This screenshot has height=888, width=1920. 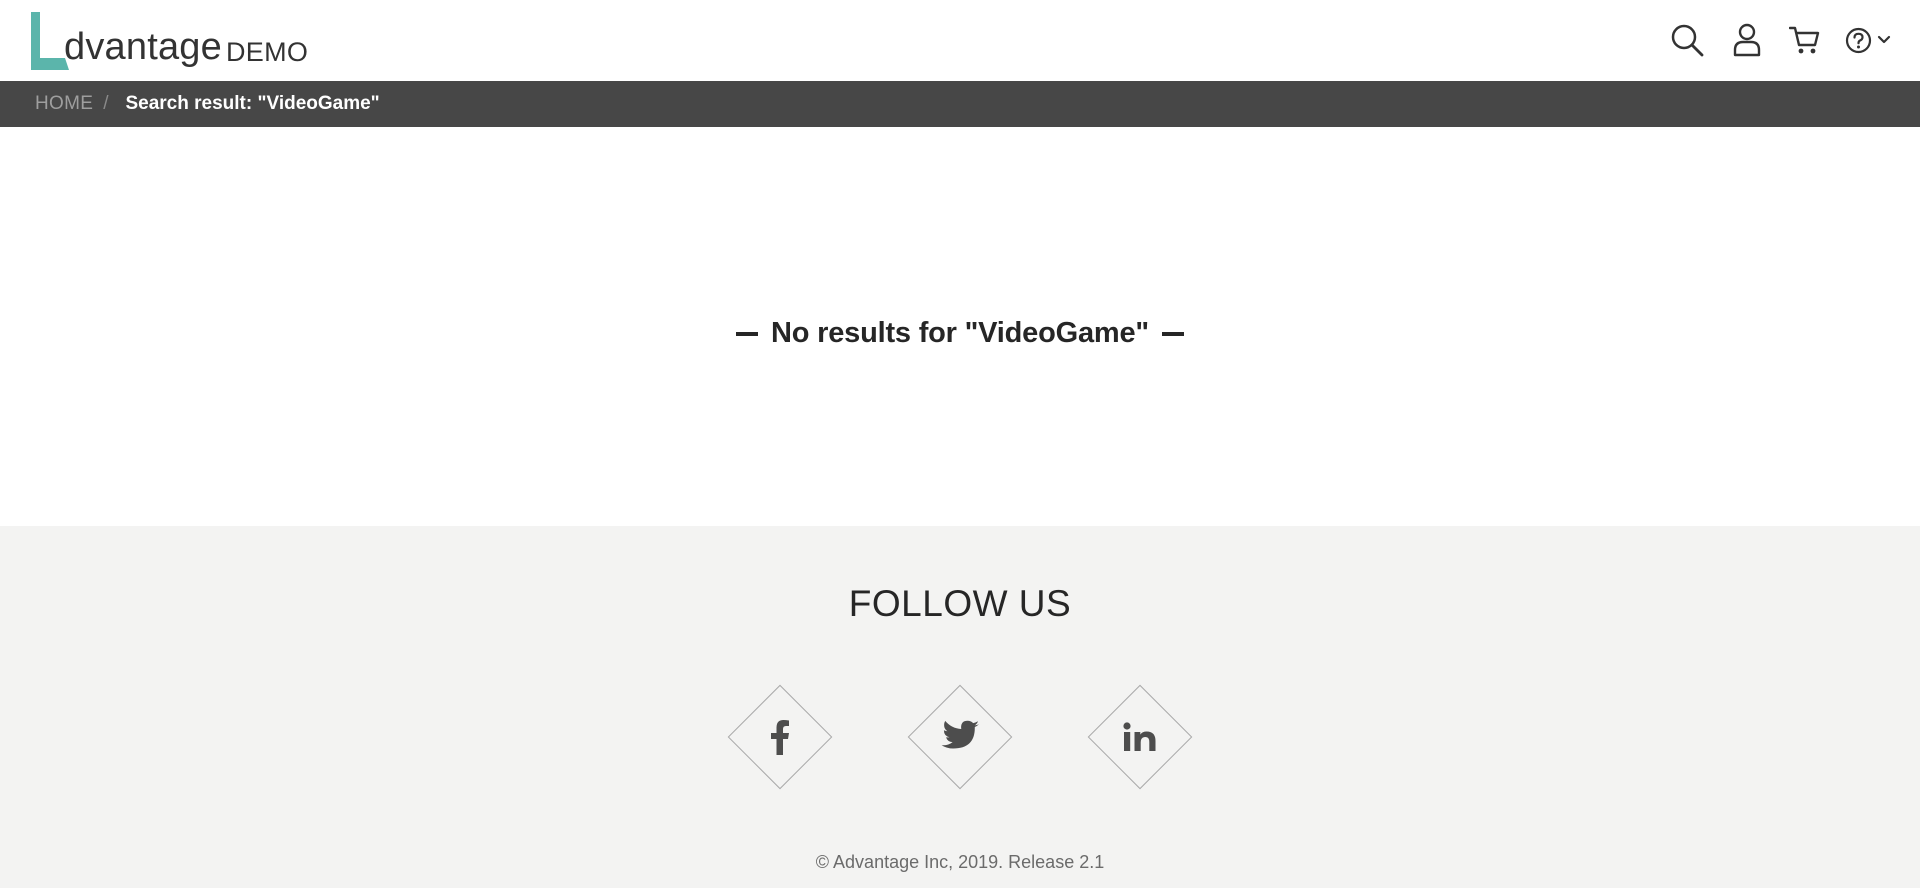 What do you see at coordinates (960, 862) in the screenshot?
I see `copyright-text: © Advantage Inc, 2019. Release 2.1` at bounding box center [960, 862].